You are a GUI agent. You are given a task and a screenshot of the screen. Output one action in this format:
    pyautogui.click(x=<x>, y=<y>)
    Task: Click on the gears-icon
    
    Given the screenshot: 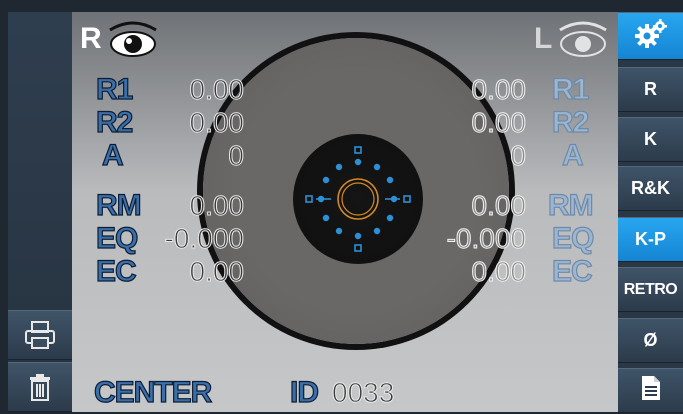 What is the action you would take?
    pyautogui.click(x=651, y=36)
    